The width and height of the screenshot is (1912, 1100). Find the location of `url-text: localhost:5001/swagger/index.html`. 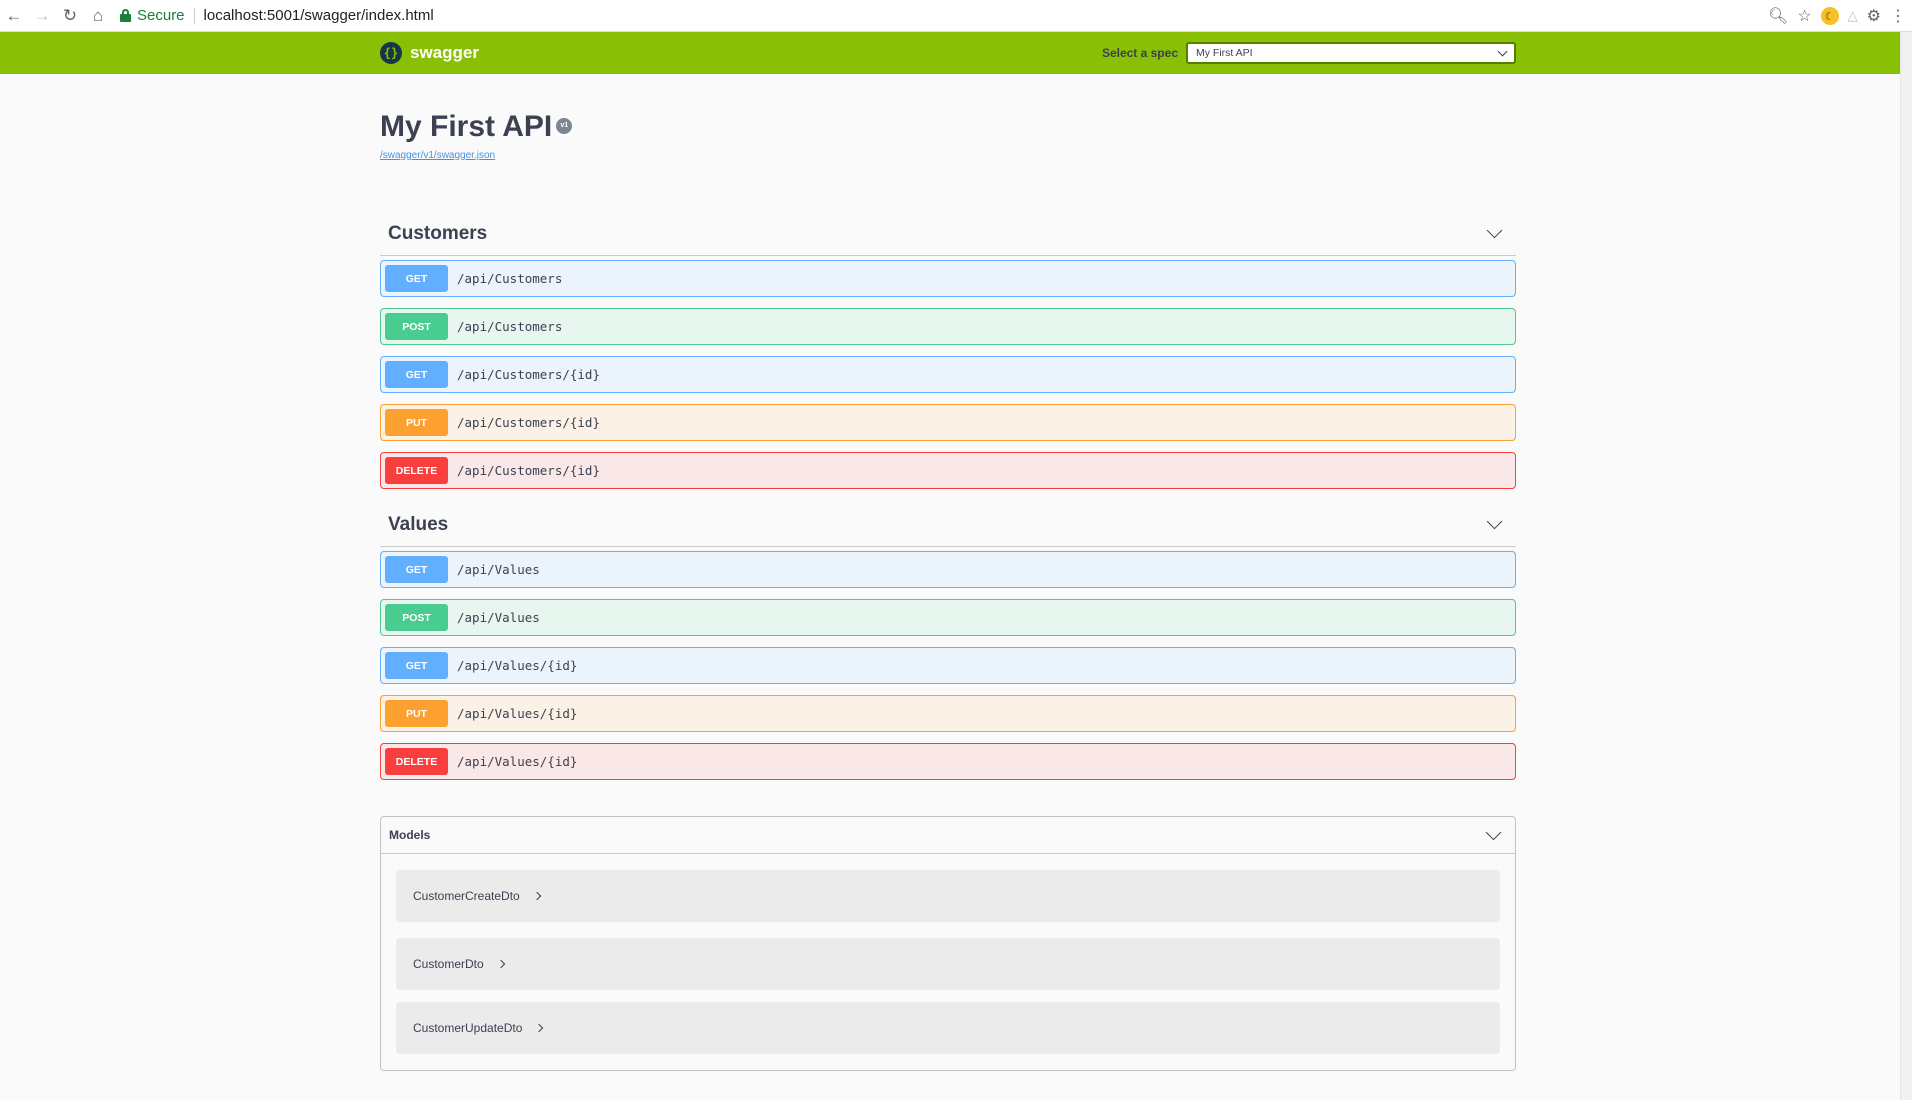

url-text: localhost:5001/swagger/index.html is located at coordinates (319, 15).